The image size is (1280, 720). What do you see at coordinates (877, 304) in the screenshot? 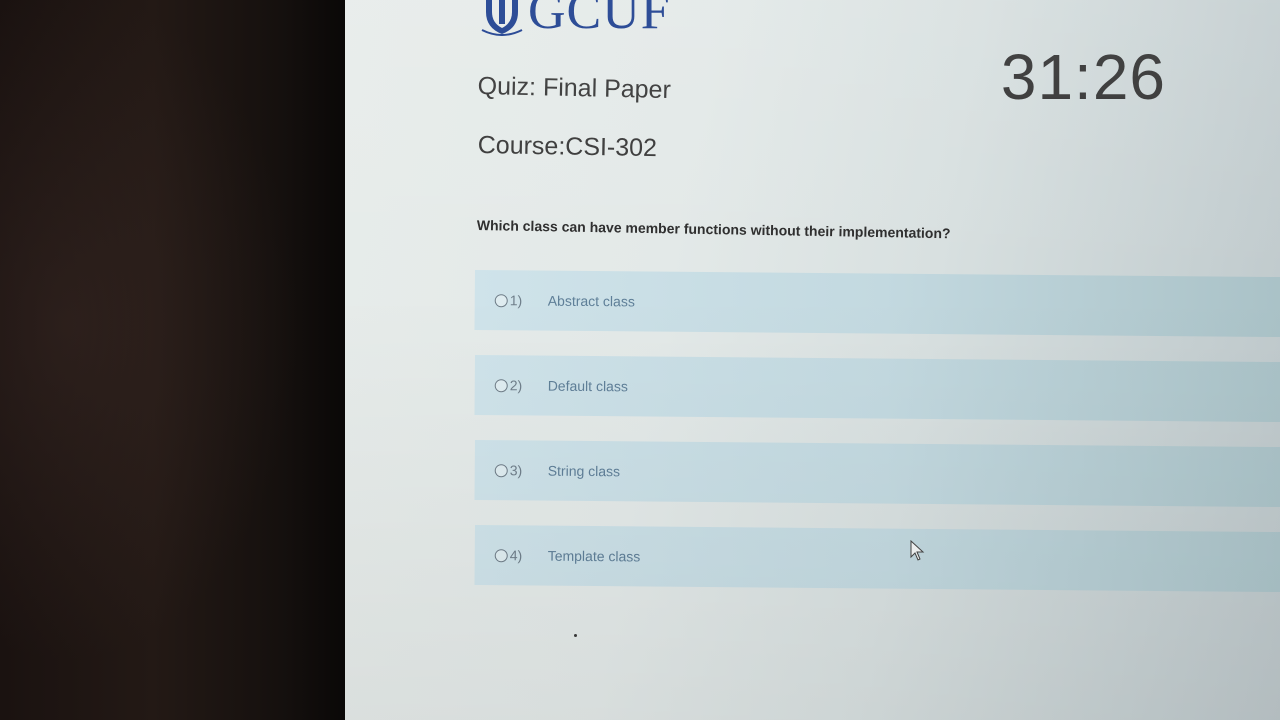
I see `answer-option-1: 1) Abstract class` at bounding box center [877, 304].